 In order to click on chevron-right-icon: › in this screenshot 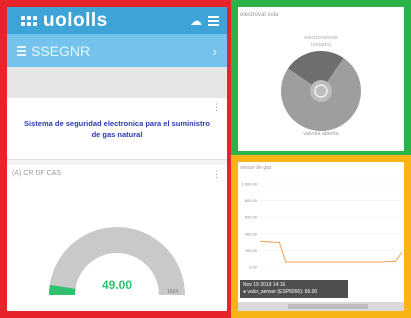, I will do `click(214, 51)`.